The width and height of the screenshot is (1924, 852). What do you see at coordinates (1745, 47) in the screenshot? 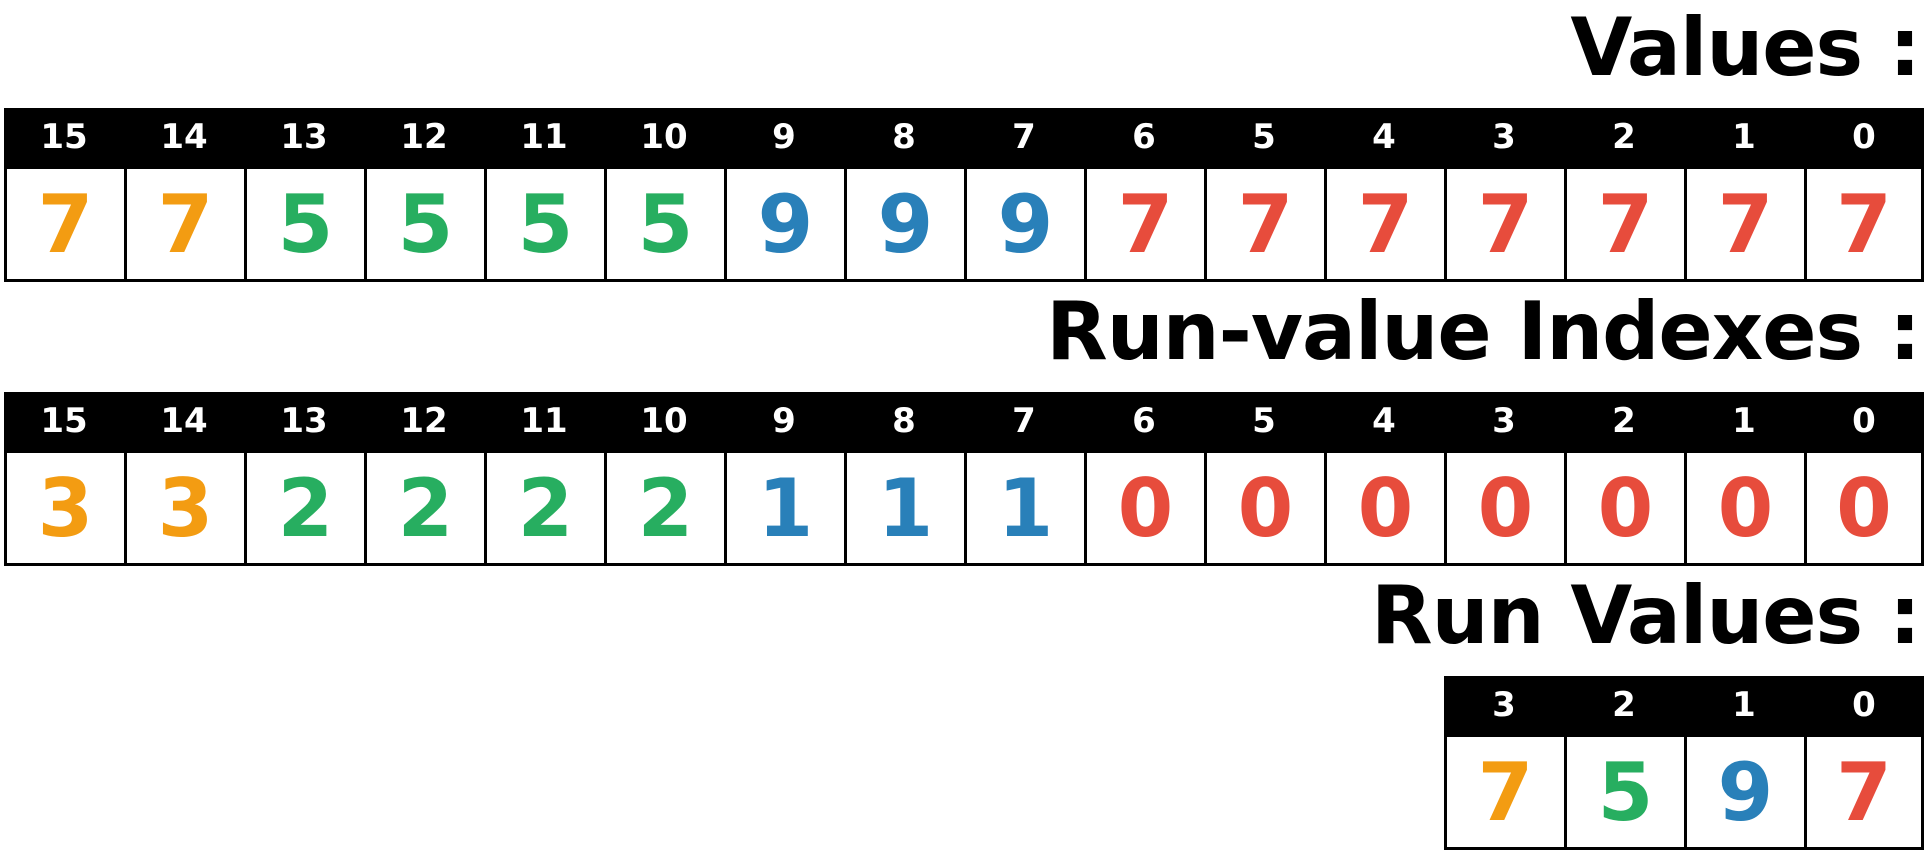
I see `values-title: Values :` at bounding box center [1745, 47].